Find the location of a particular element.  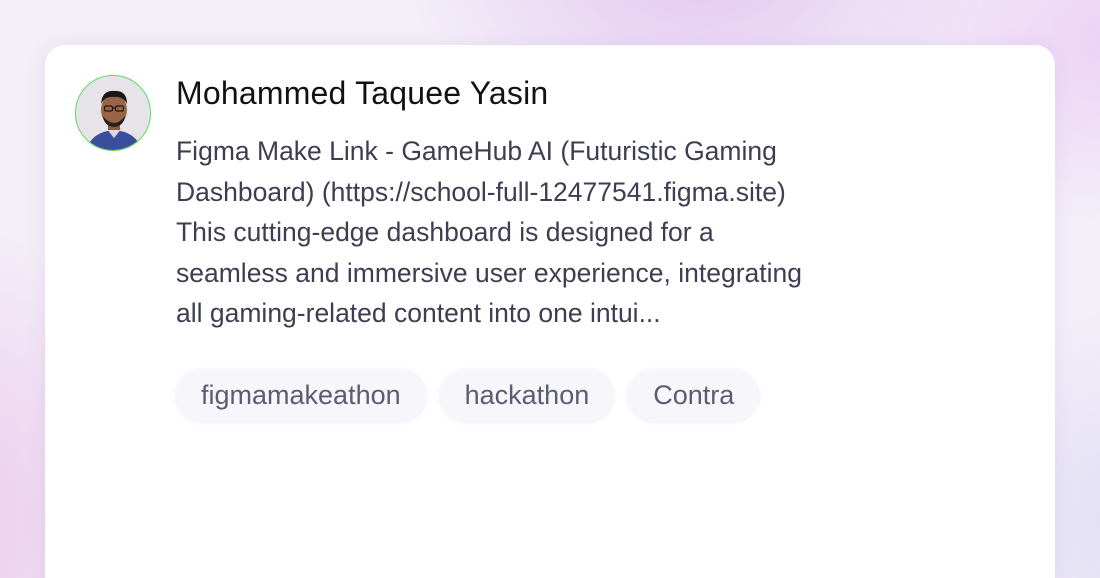

tag-list: figmamakeathon hackathon Contra is located at coordinates (468, 395).